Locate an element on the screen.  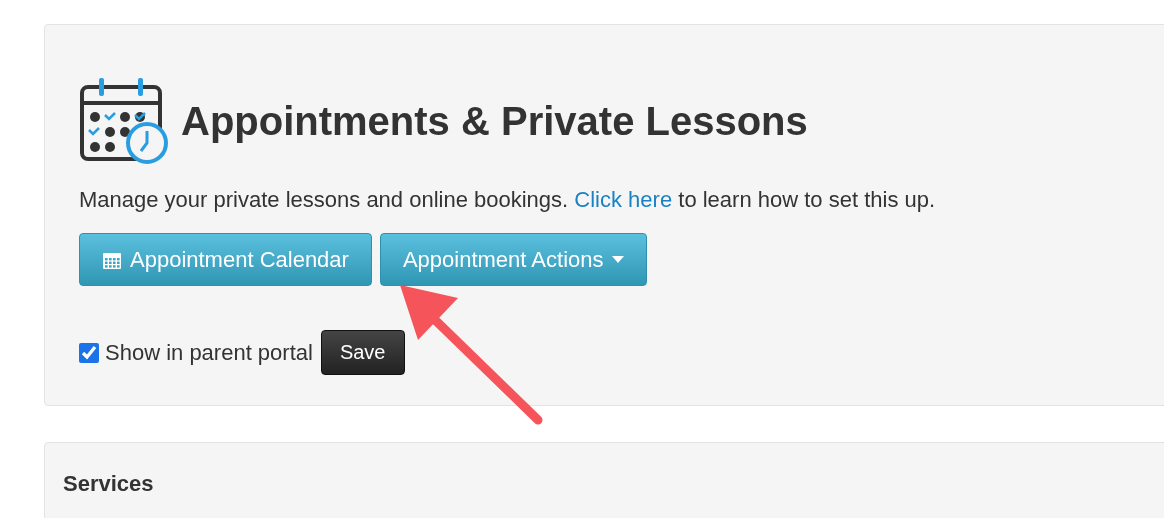
portal-checkbox is located at coordinates (89, 352).